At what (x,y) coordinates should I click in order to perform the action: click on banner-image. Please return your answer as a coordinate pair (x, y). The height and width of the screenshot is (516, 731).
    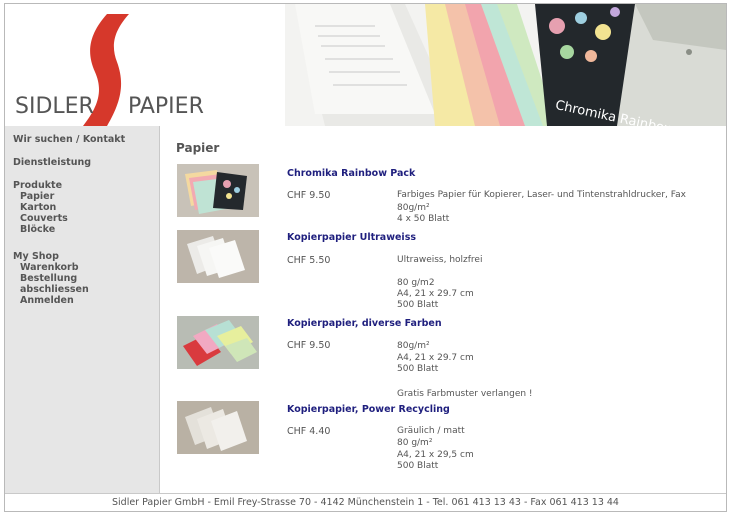
    Looking at the image, I should click on (505, 65).